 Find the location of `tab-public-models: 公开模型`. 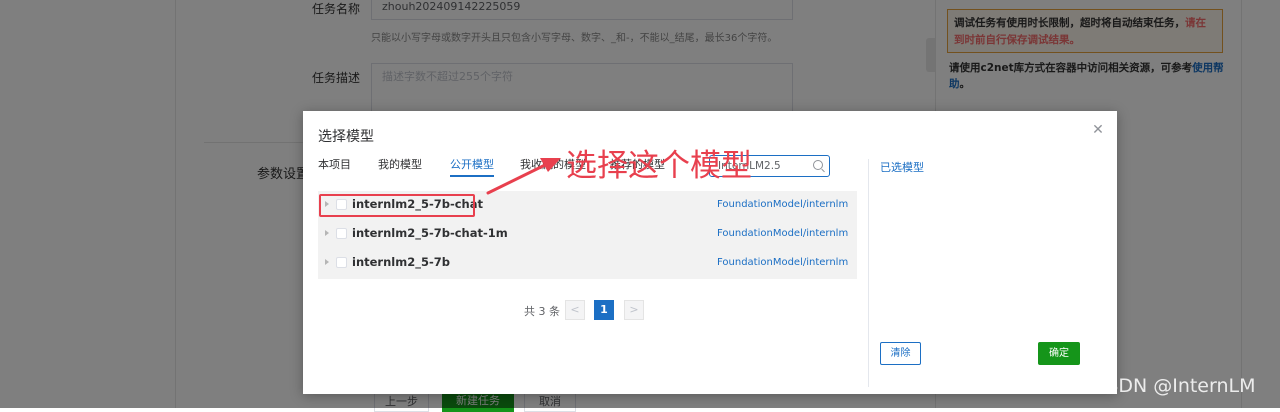

tab-public-models: 公开模型 is located at coordinates (472, 166).